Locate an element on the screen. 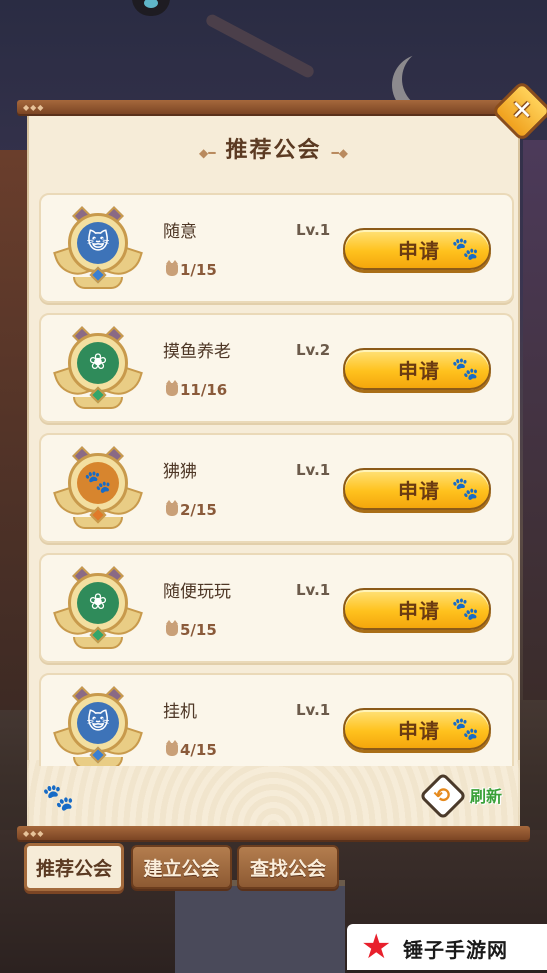 The height and width of the screenshot is (973, 547). tab-find-guild: 查找公会 is located at coordinates (288, 867).